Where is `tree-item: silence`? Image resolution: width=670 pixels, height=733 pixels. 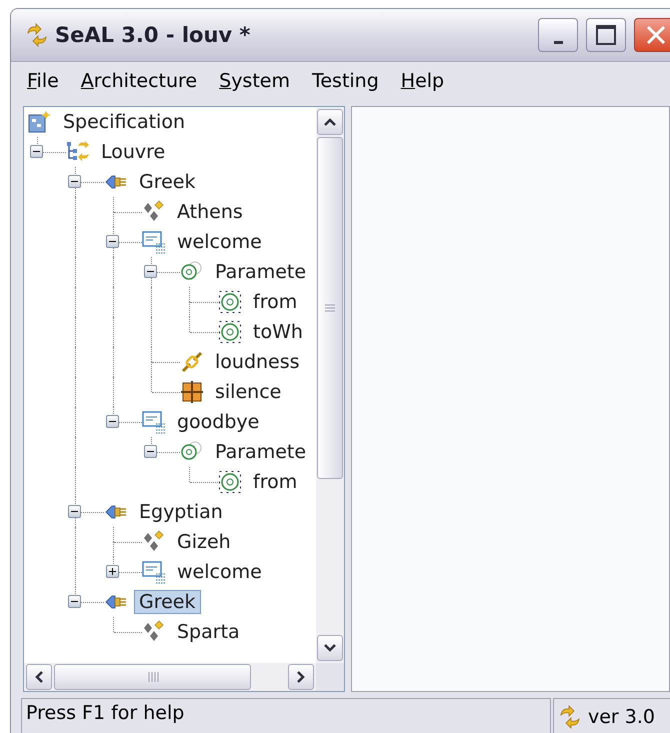
tree-item: silence is located at coordinates (248, 392).